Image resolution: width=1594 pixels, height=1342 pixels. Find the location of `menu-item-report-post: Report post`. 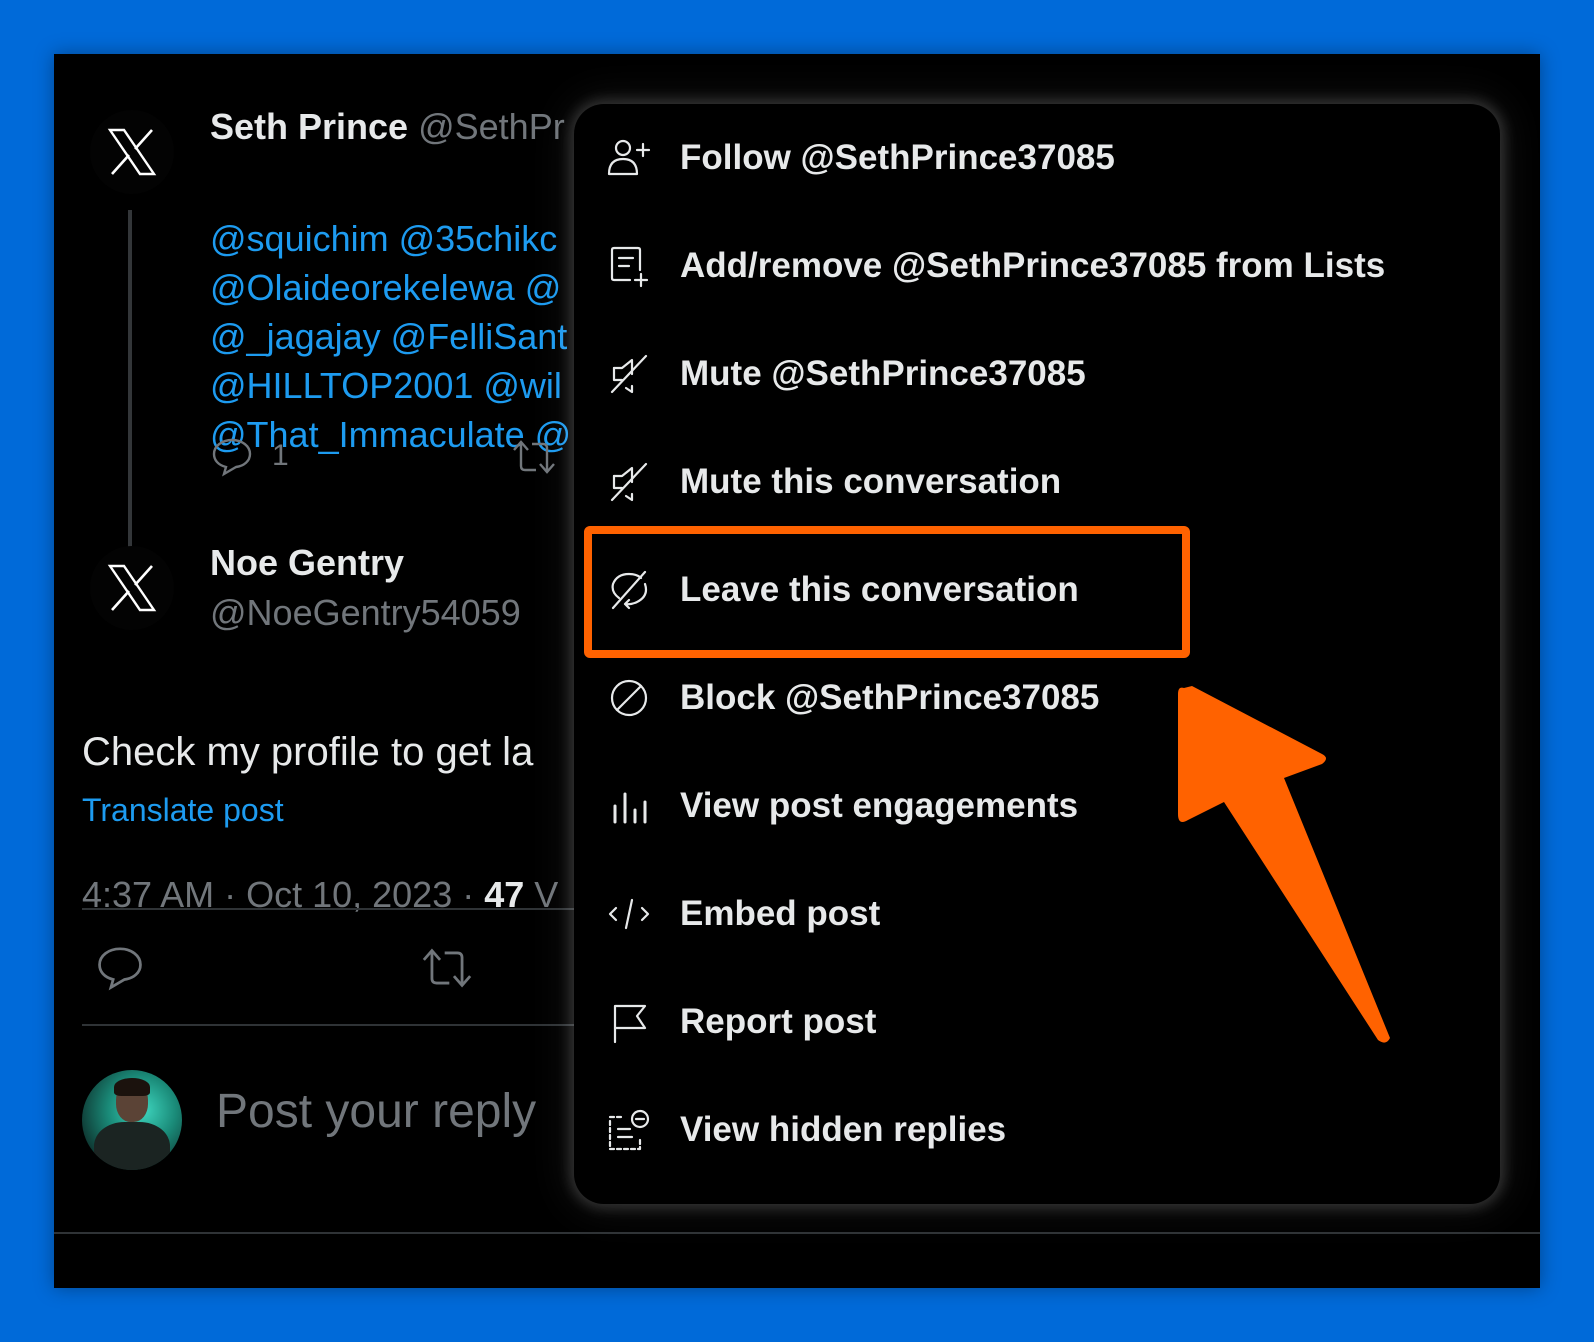

menu-item-report-post: Report post is located at coordinates (1037, 1022).